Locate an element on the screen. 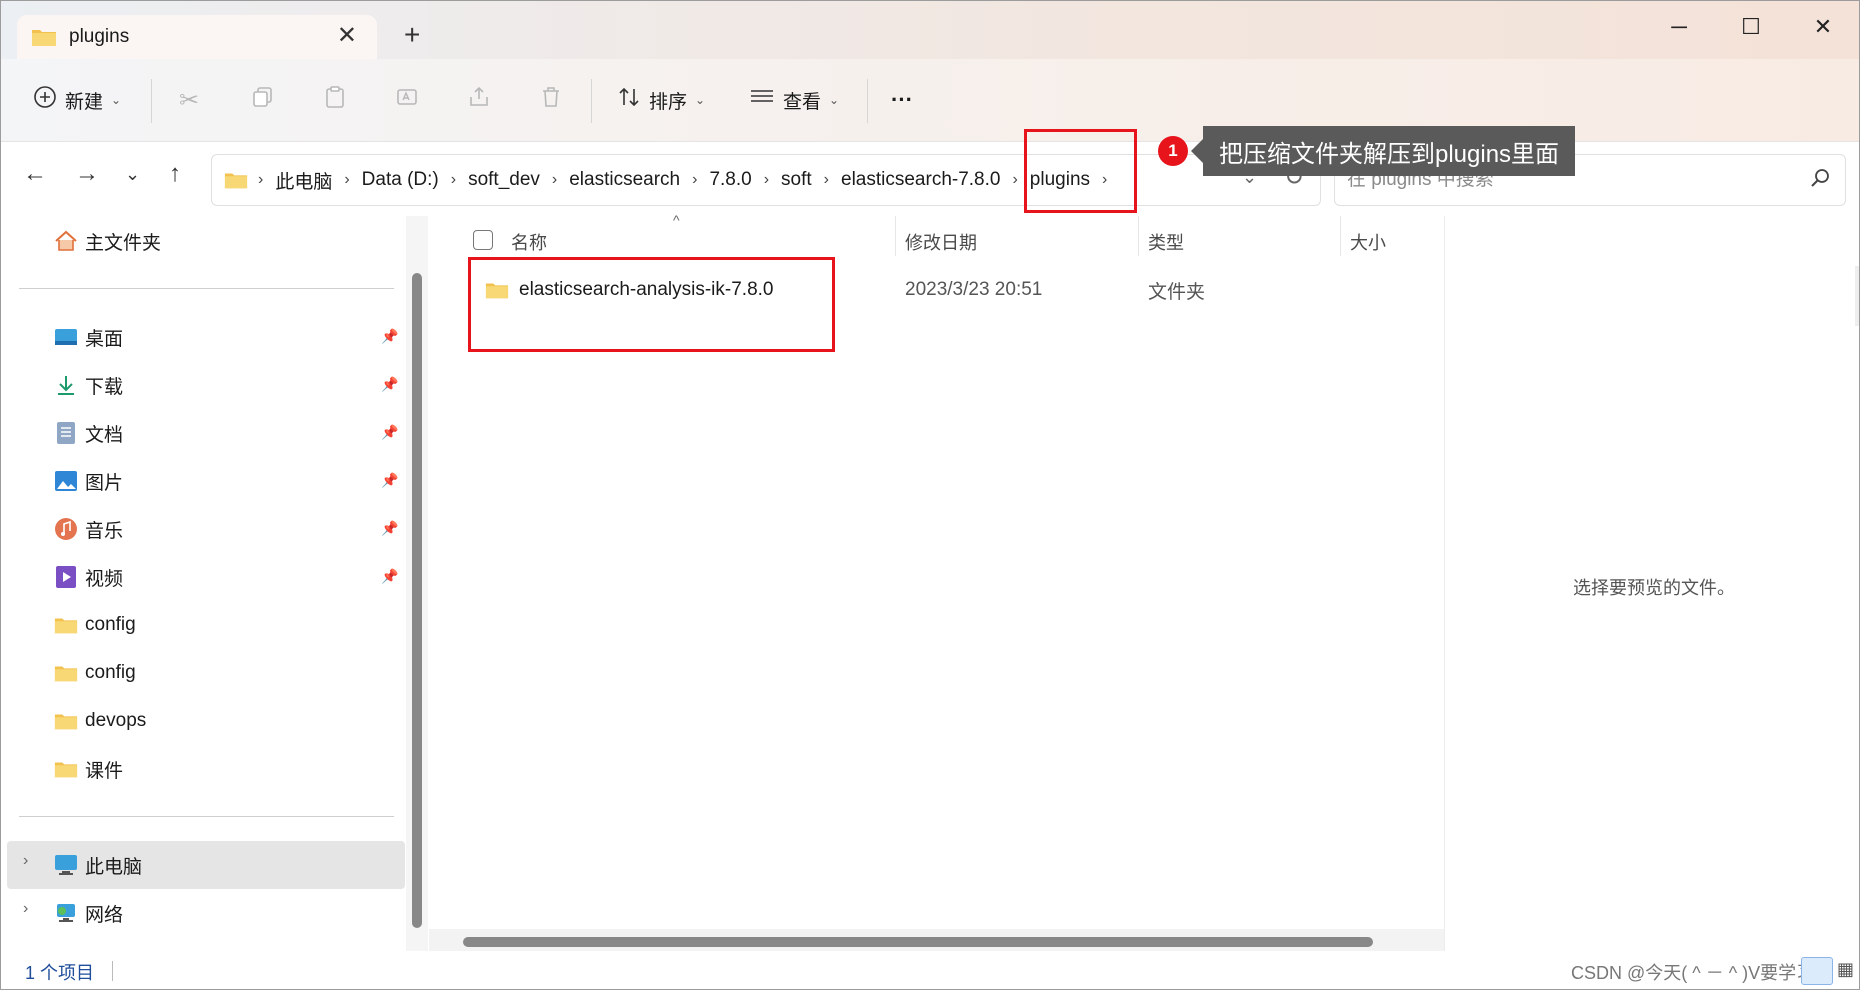 The width and height of the screenshot is (1860, 990). column-header-name: 名称 is located at coordinates (529, 242).